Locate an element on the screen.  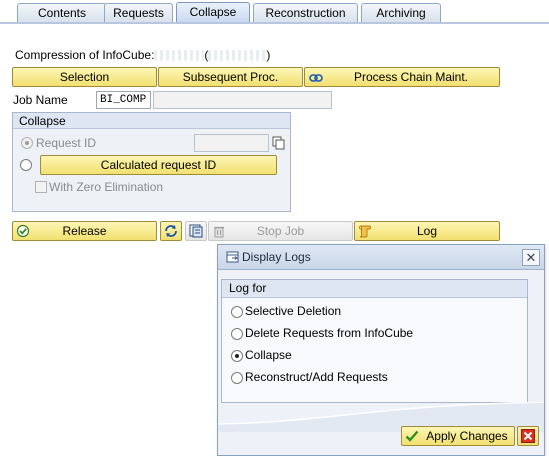
option-delete-requests-label: Delete Requests from InfoCube is located at coordinates (329, 333).